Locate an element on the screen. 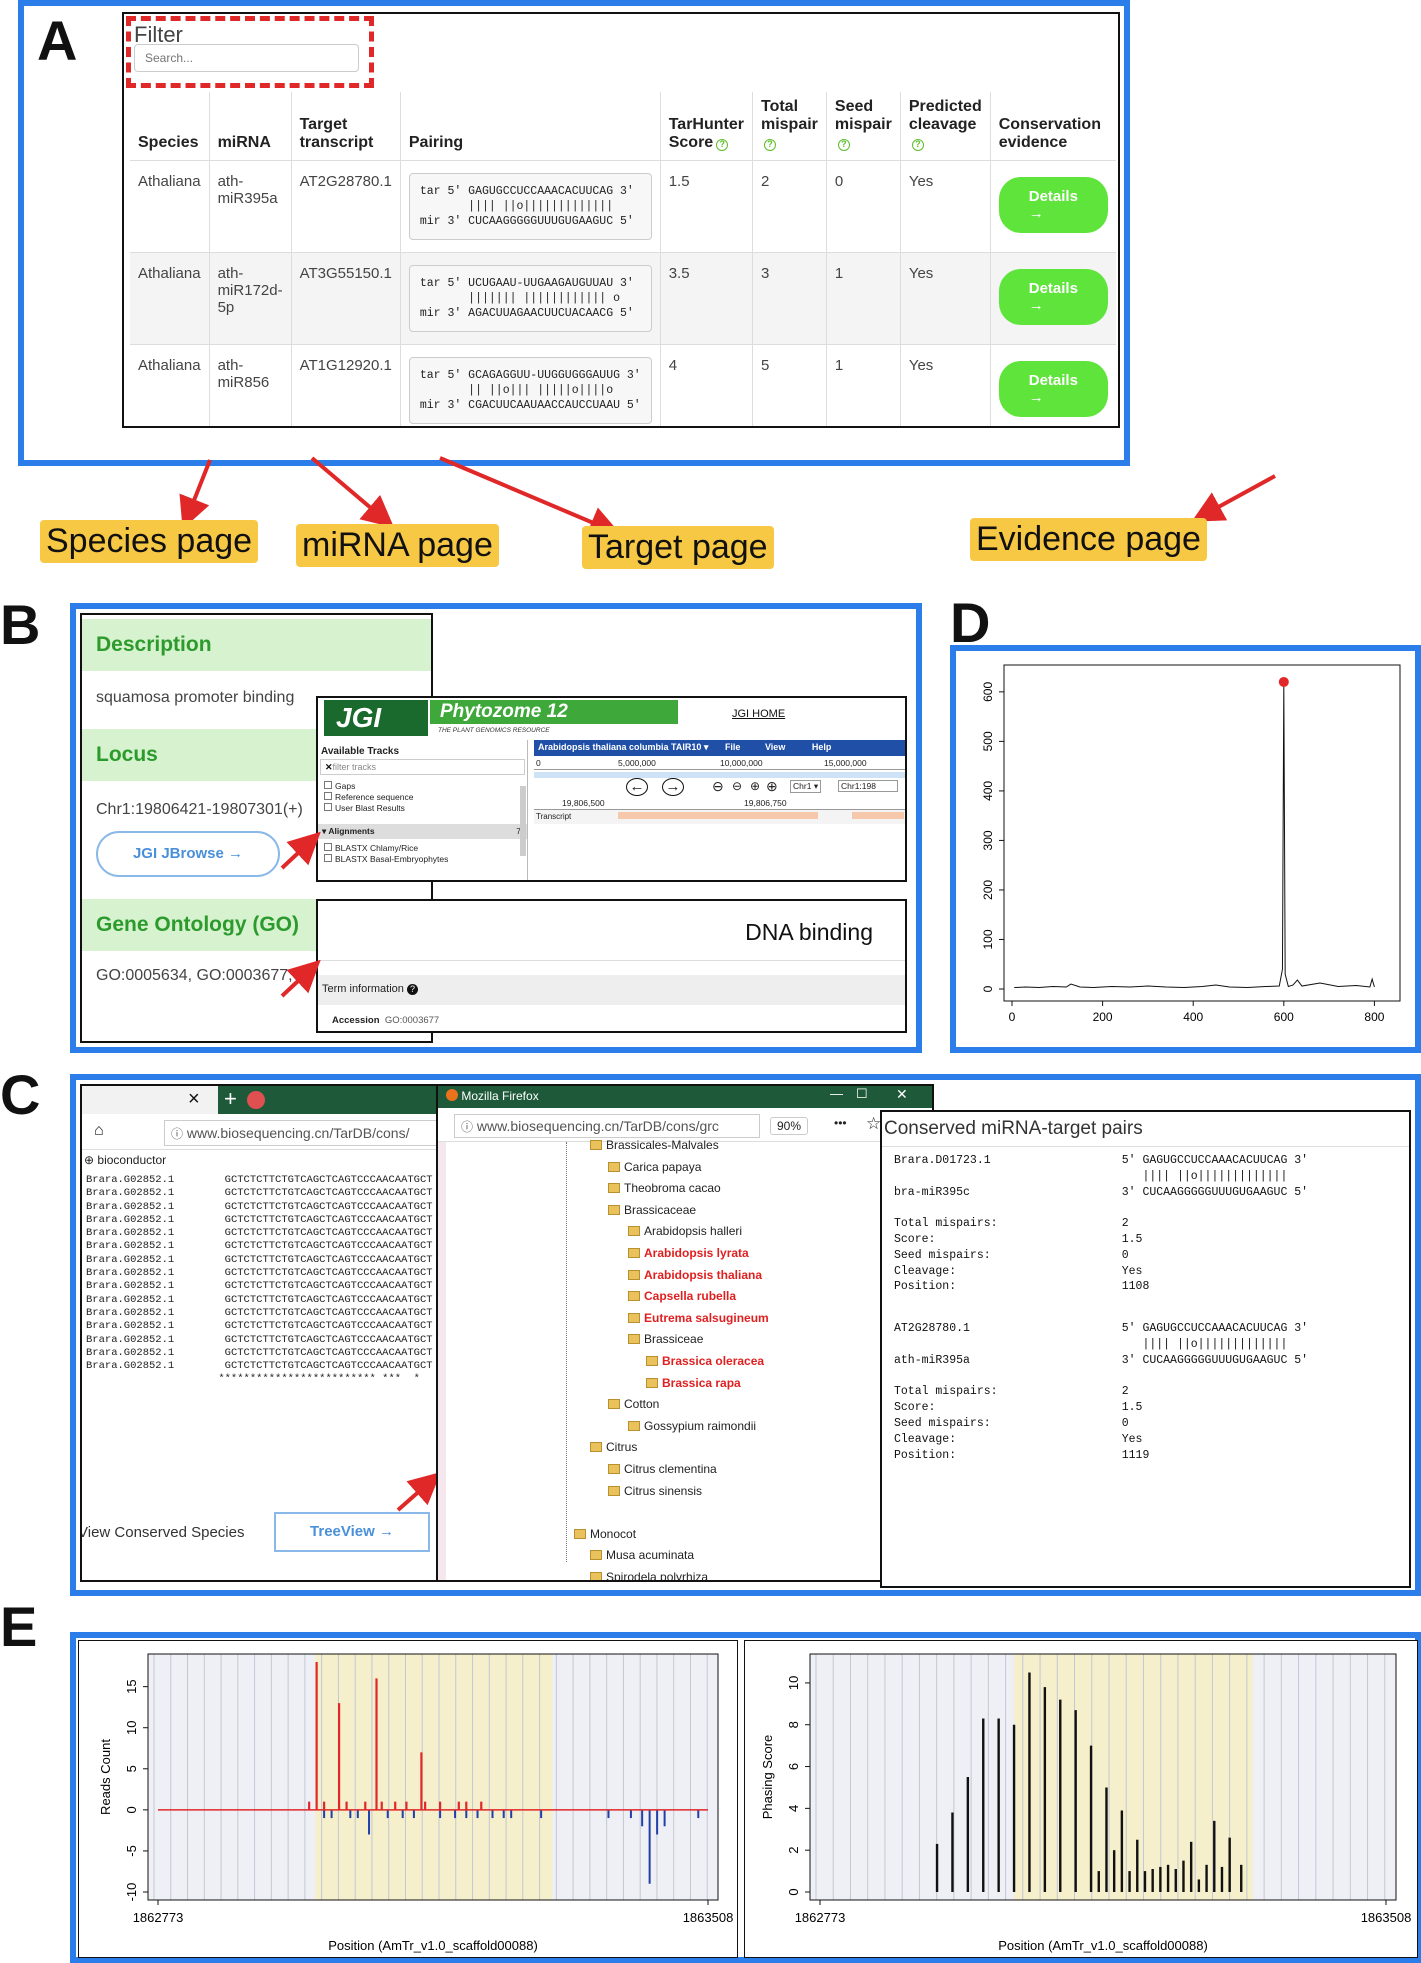  tree-node: Capsella rubella is located at coordinates (682, 1297).